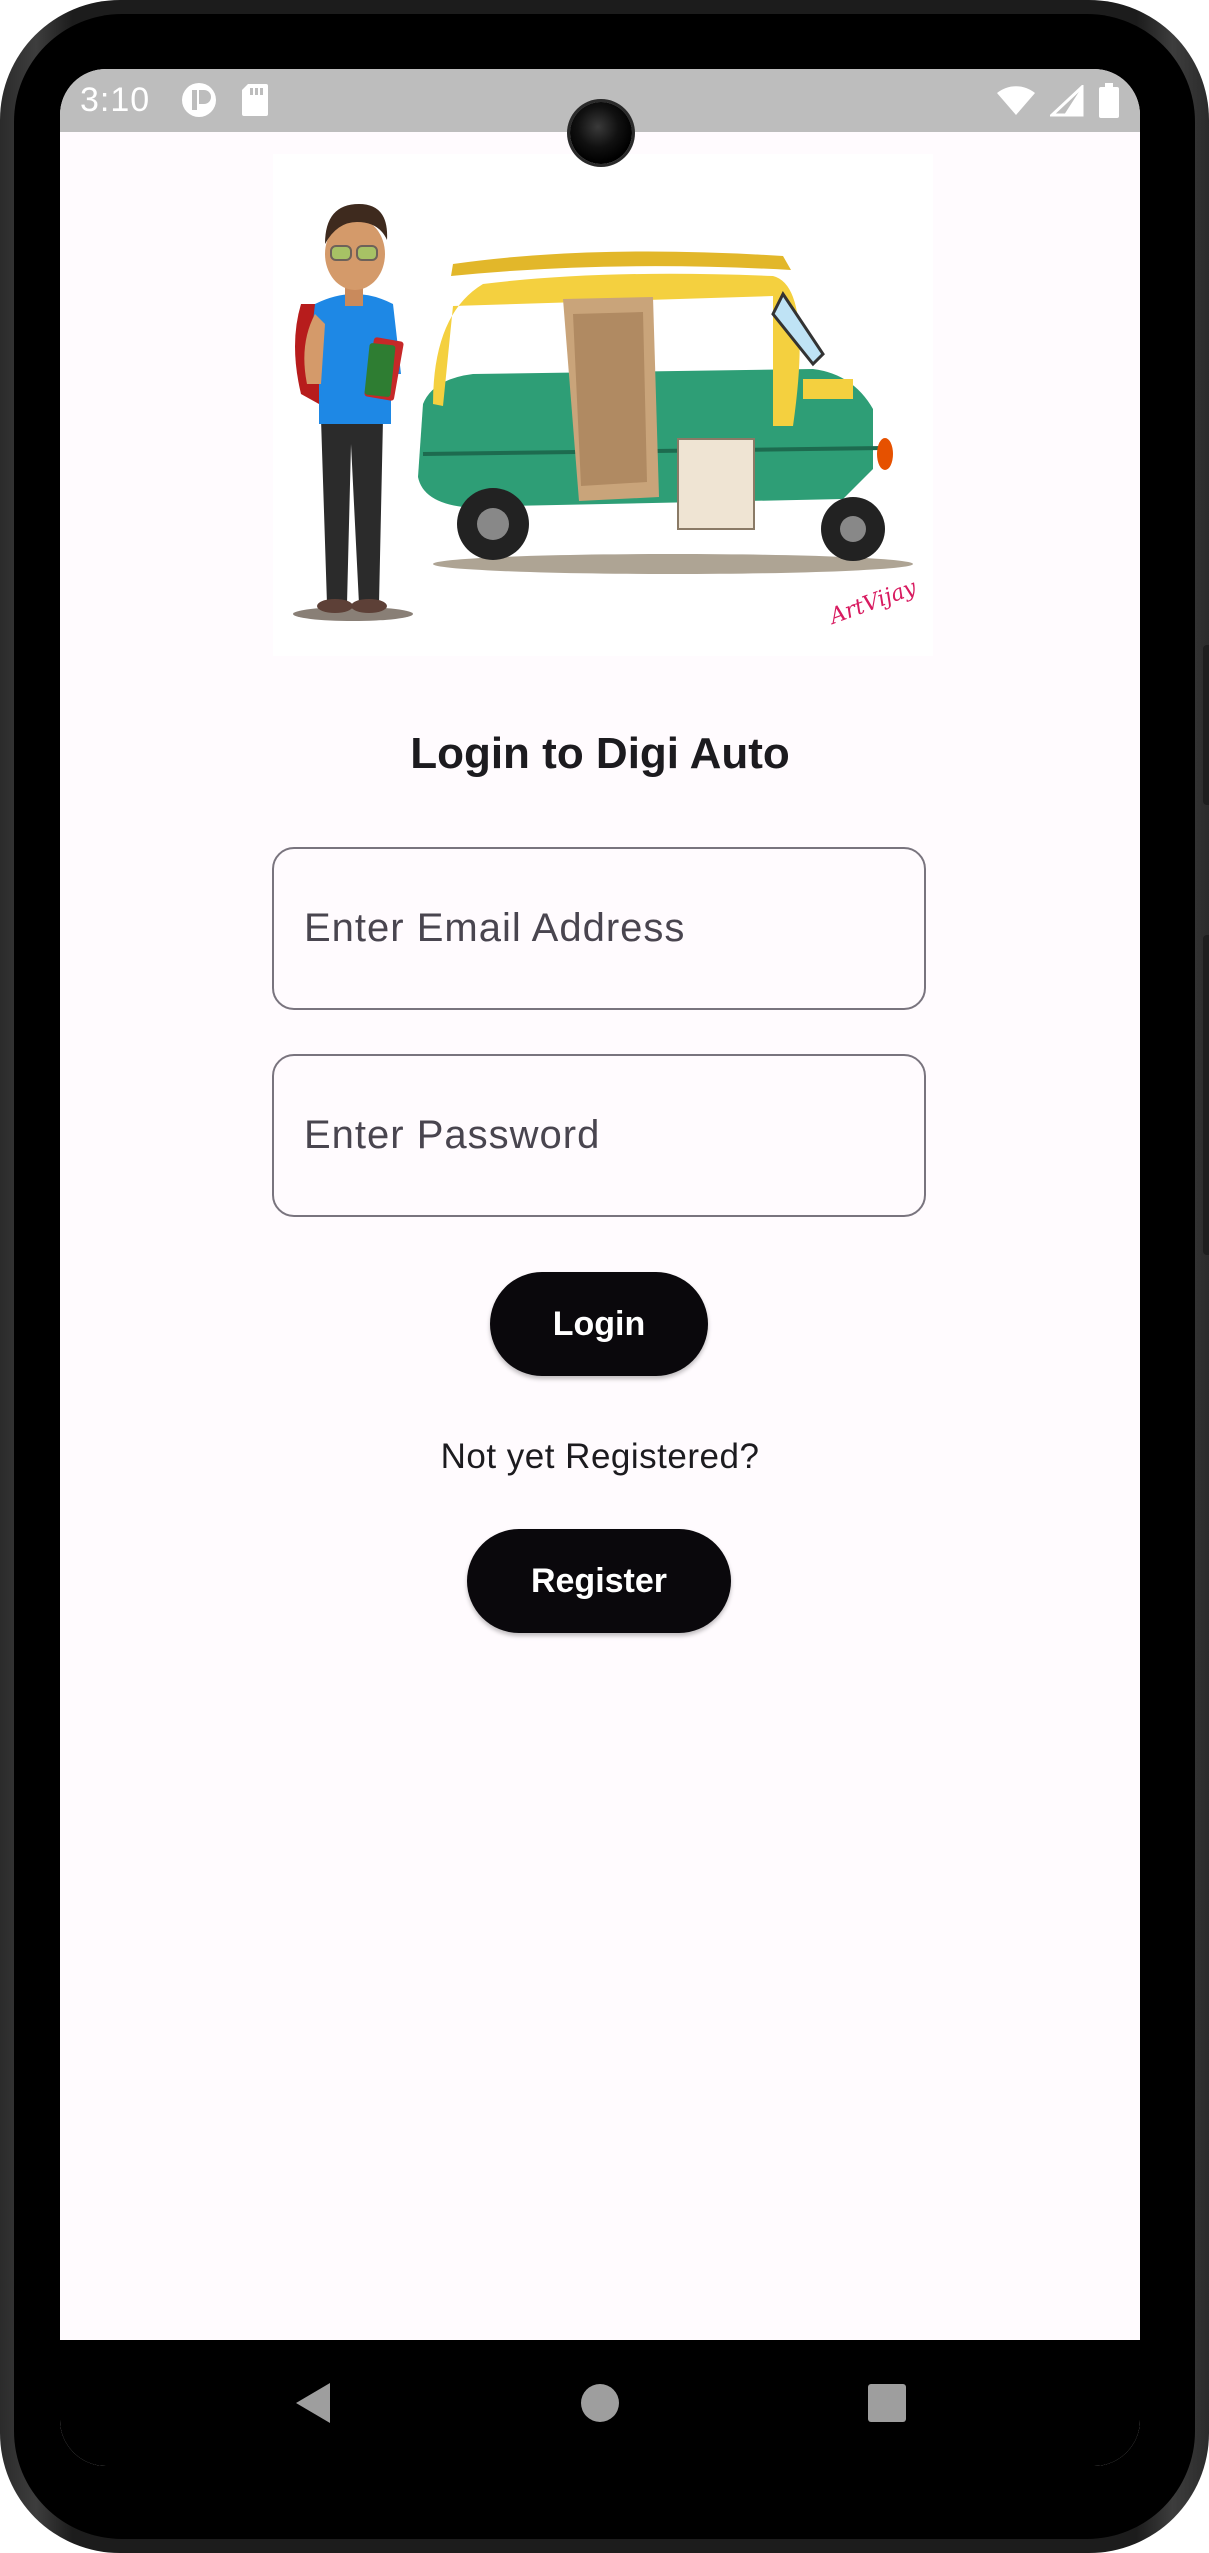 This screenshot has width=1209, height=2553. I want to click on student-figure, so click(349, 408).